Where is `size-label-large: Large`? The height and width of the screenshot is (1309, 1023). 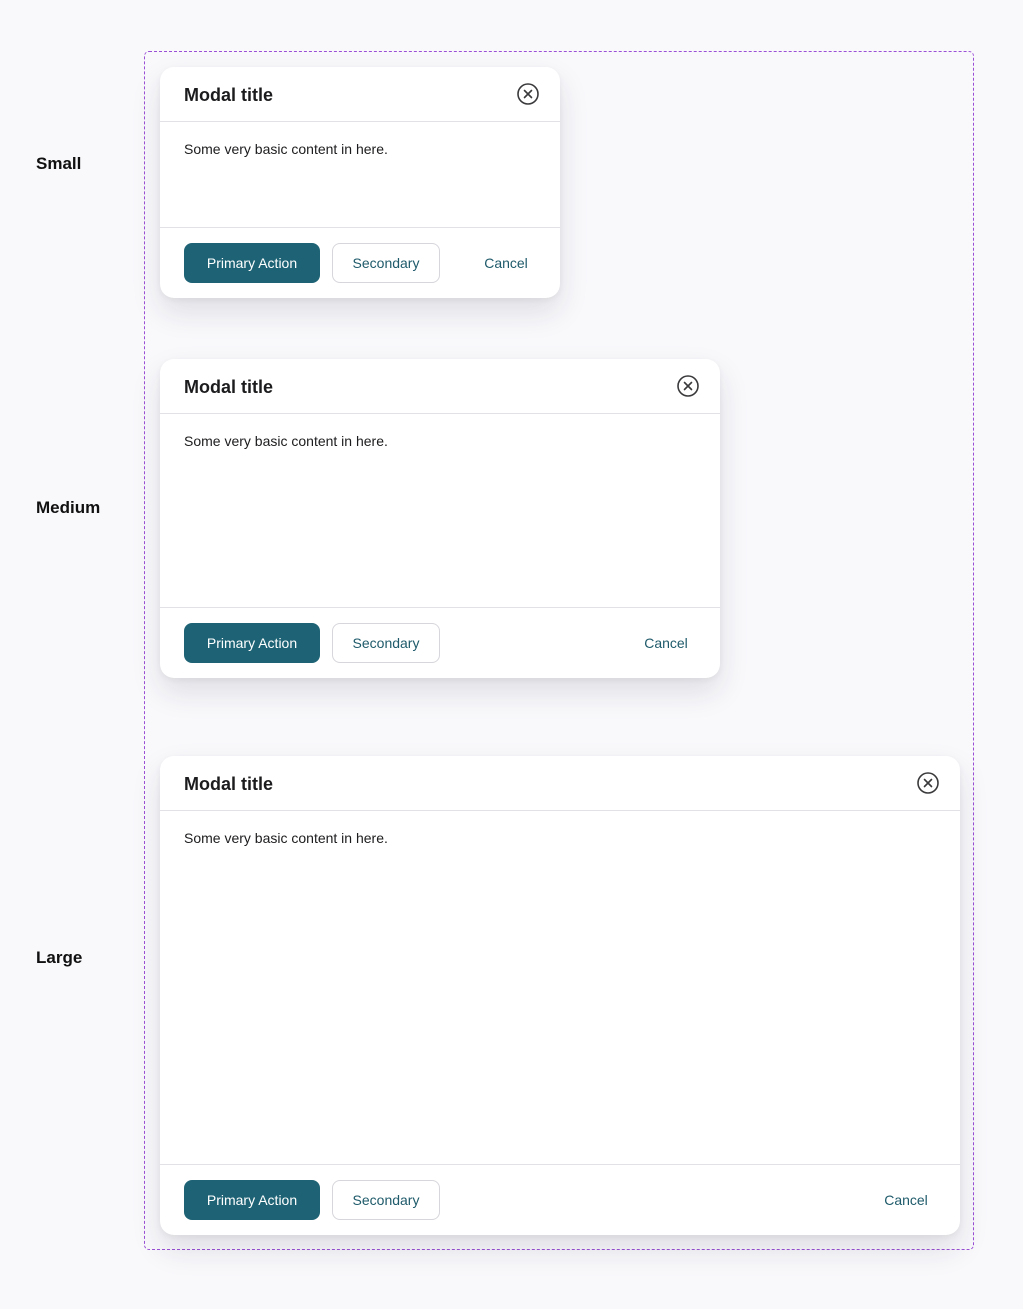
size-label-large: Large is located at coordinates (59, 957).